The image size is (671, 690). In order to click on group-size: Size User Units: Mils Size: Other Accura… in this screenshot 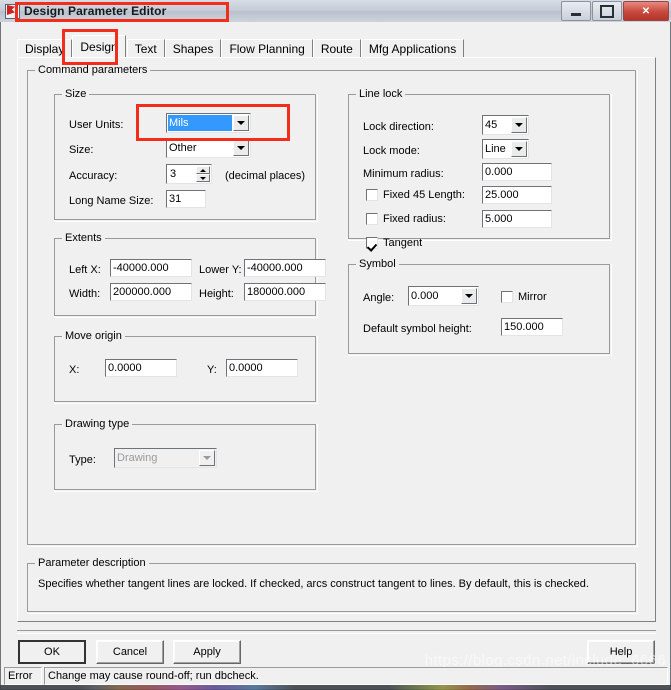, I will do `click(186, 155)`.